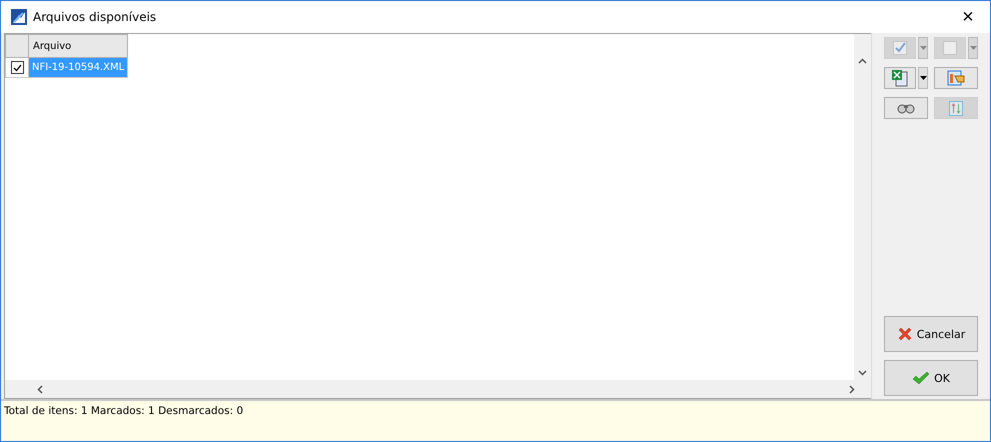 This screenshot has width=991, height=442. What do you see at coordinates (931, 378) in the screenshot?
I see `ok-button: OK` at bounding box center [931, 378].